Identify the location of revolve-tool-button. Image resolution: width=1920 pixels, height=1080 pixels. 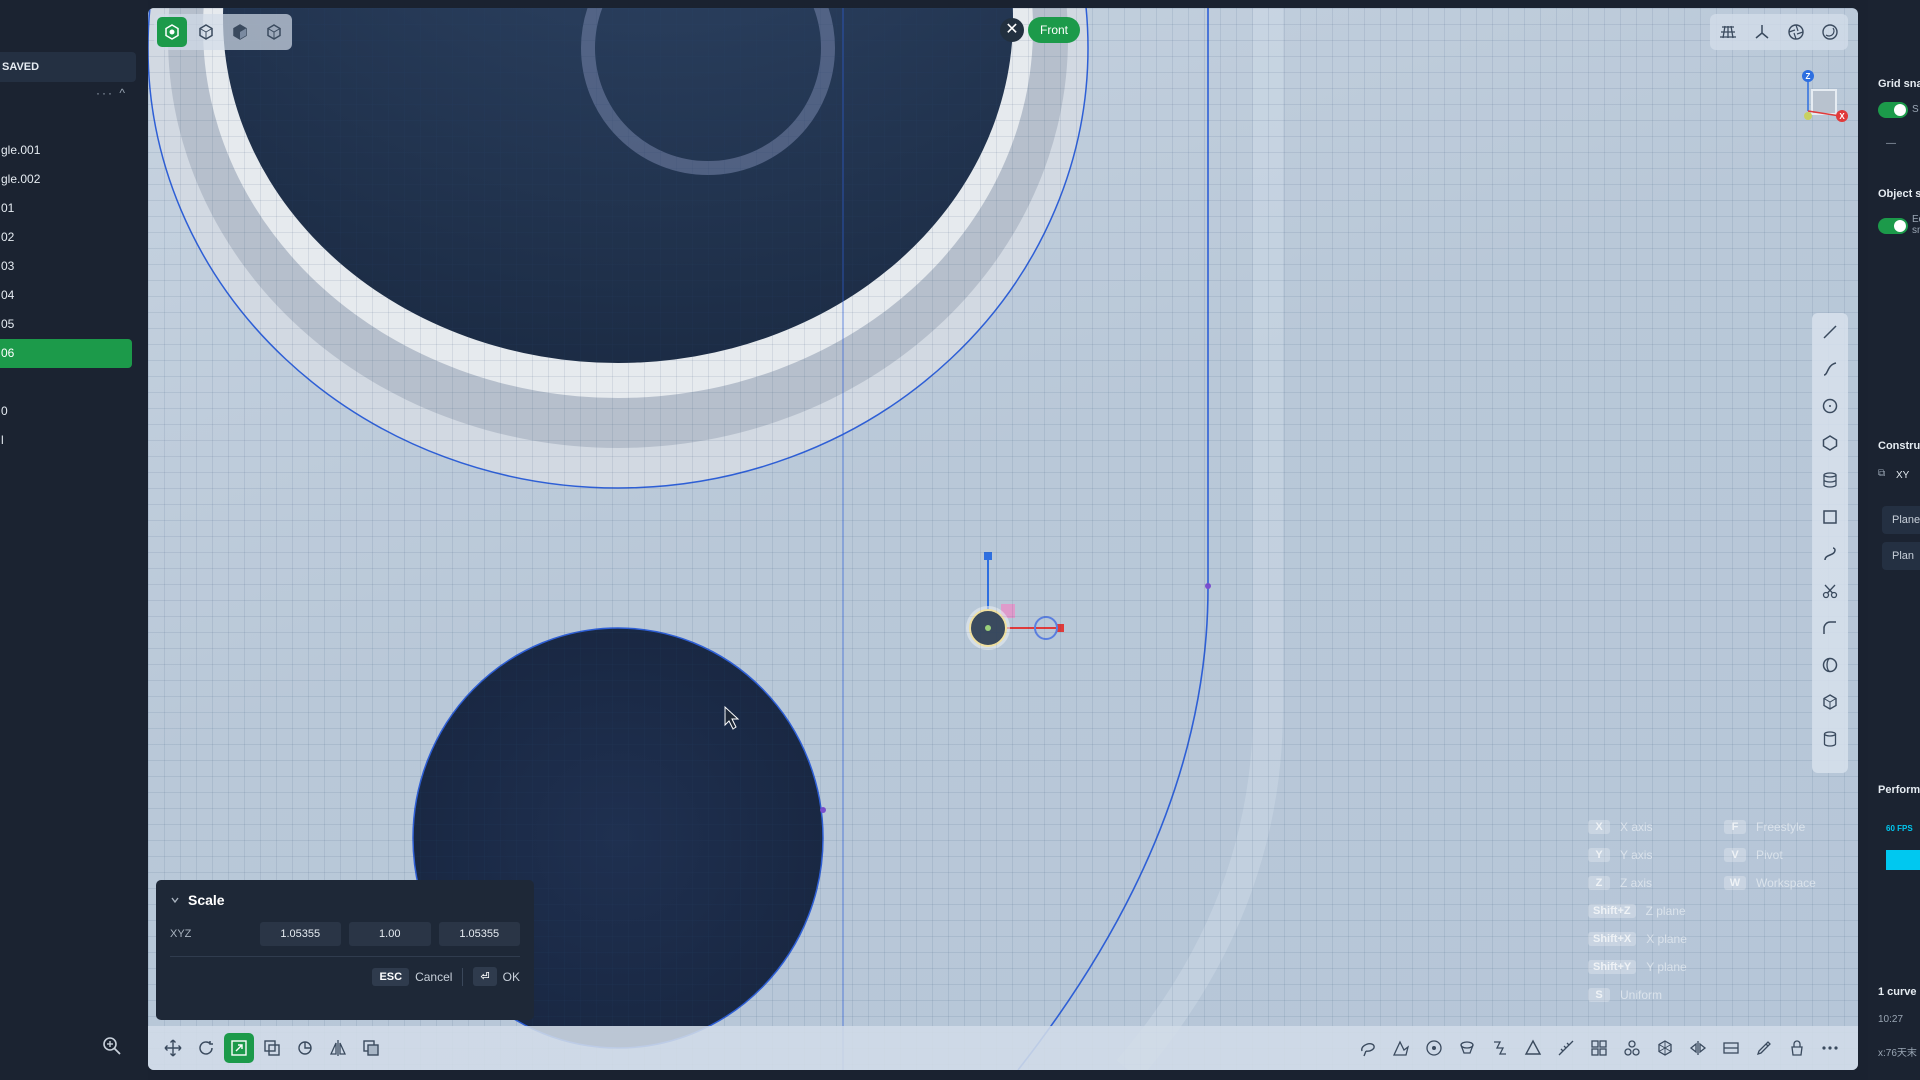
(1830, 665).